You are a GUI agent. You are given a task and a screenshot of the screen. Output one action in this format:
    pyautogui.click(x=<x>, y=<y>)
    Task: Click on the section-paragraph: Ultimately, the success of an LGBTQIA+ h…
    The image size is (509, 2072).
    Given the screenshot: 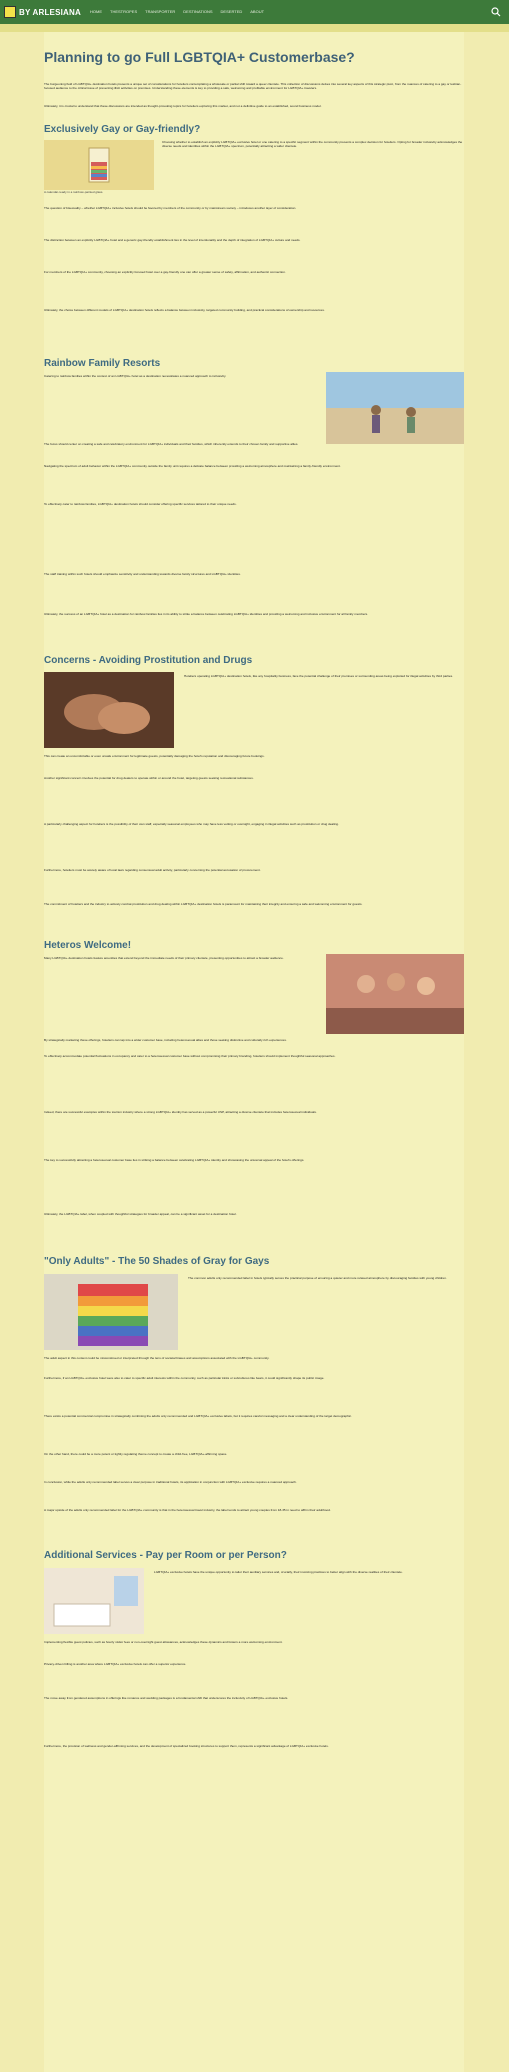 What is the action you would take?
    pyautogui.click(x=206, y=614)
    